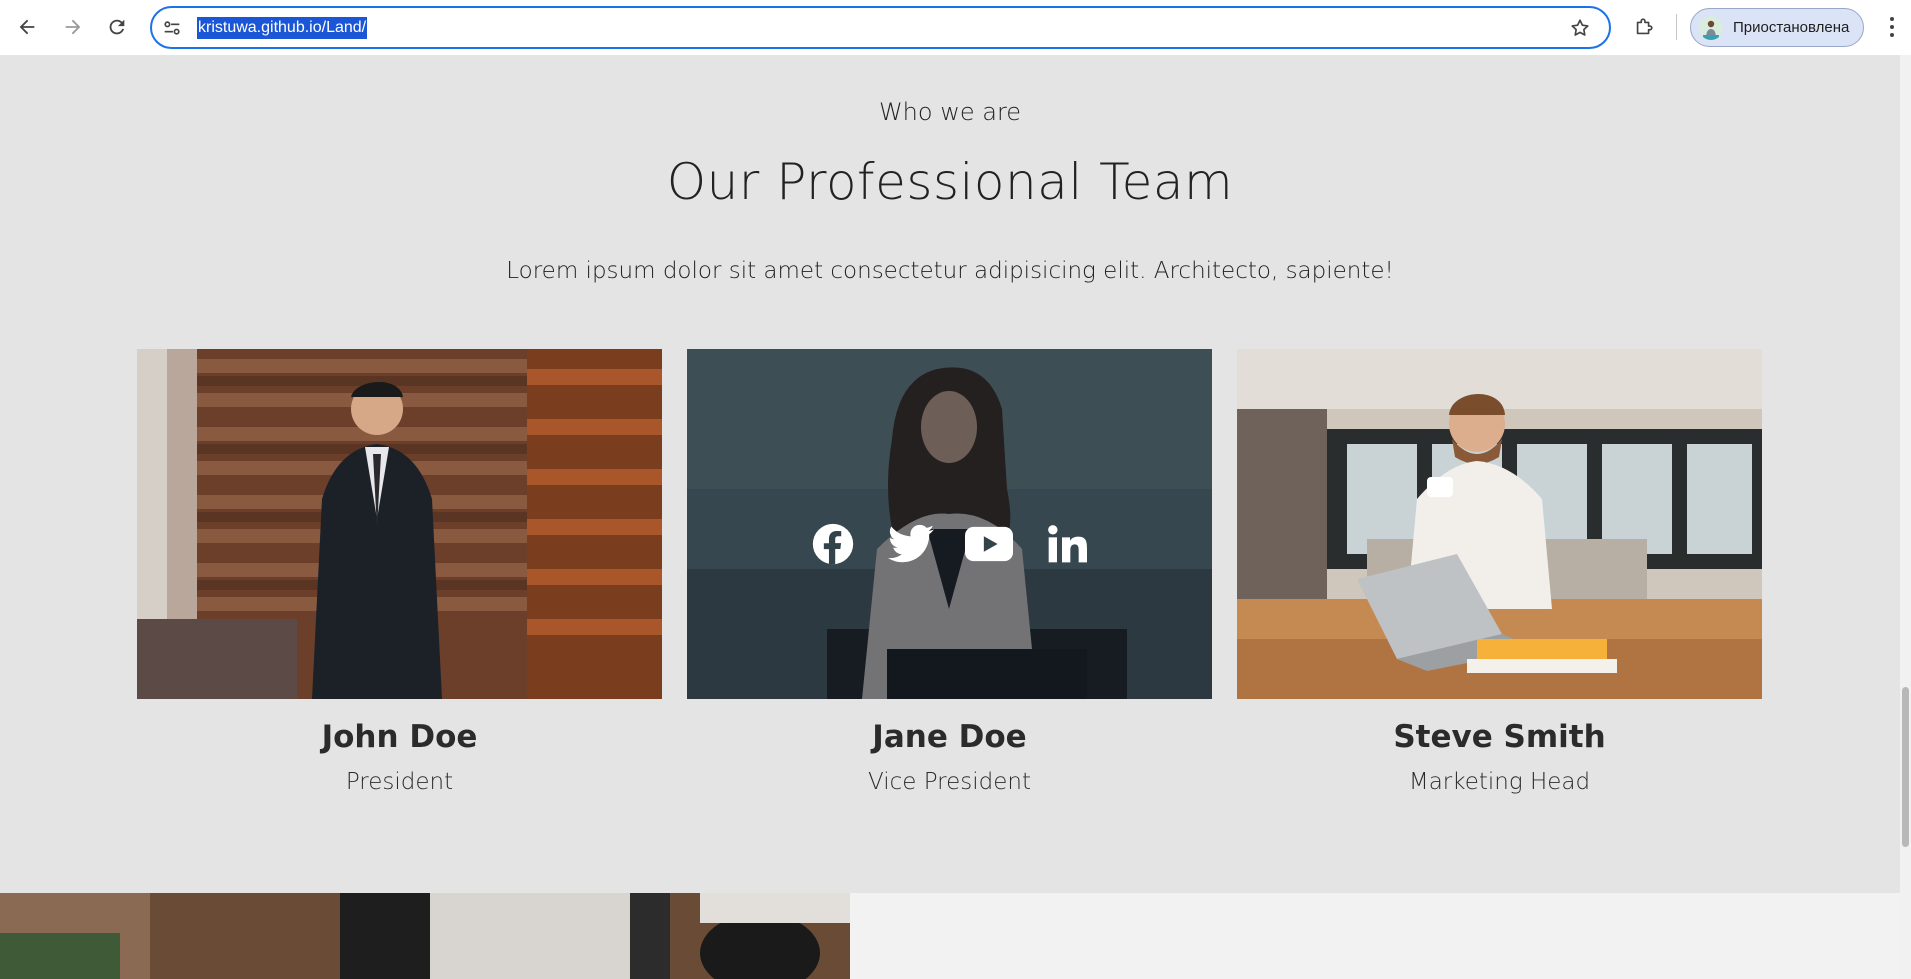 The image size is (1911, 979). I want to click on youtube-icon, so click(988, 544).